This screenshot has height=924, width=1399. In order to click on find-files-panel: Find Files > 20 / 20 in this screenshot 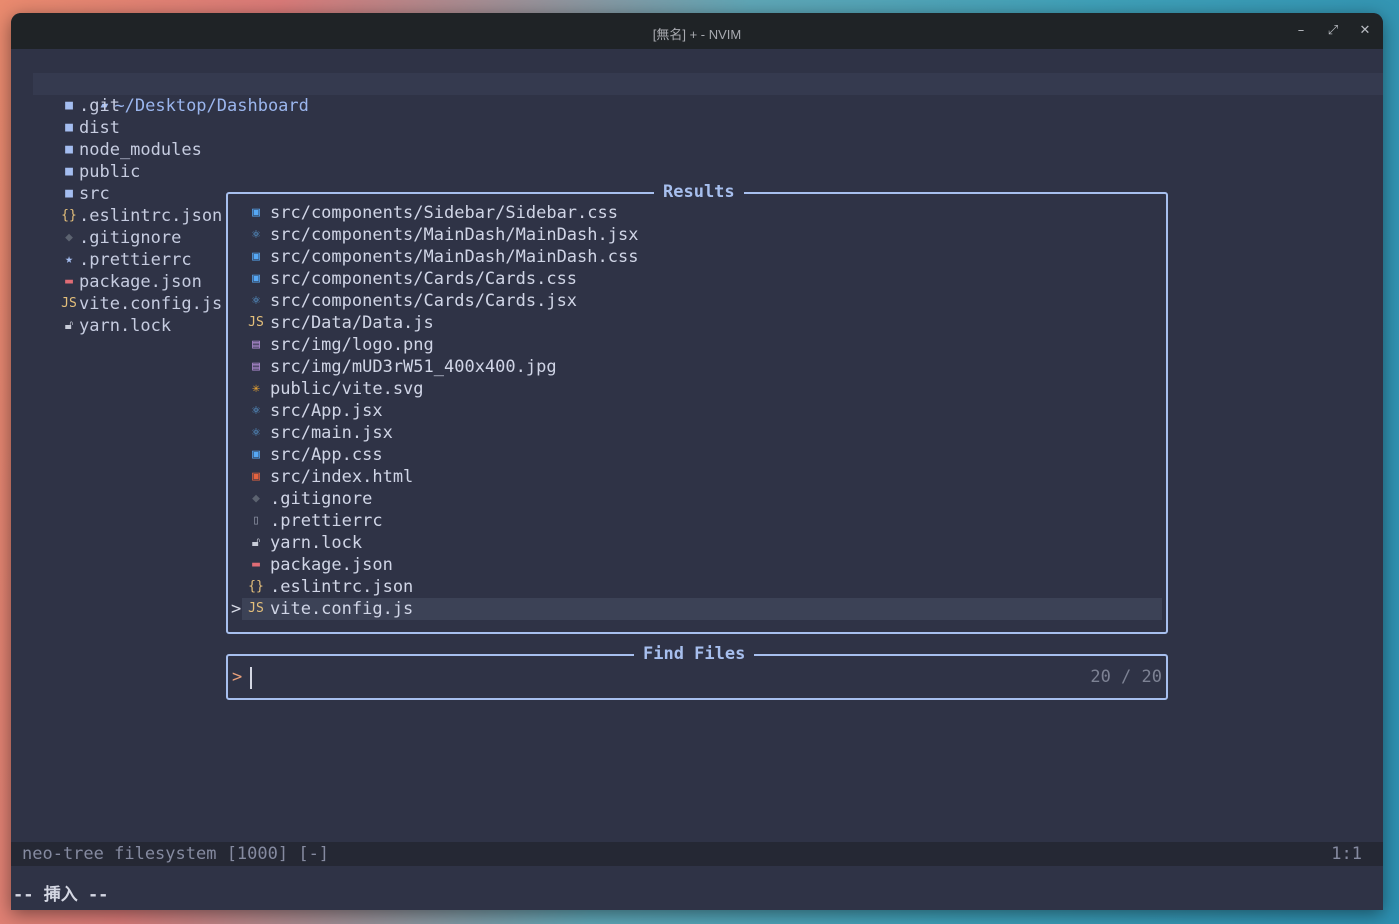, I will do `click(697, 671)`.